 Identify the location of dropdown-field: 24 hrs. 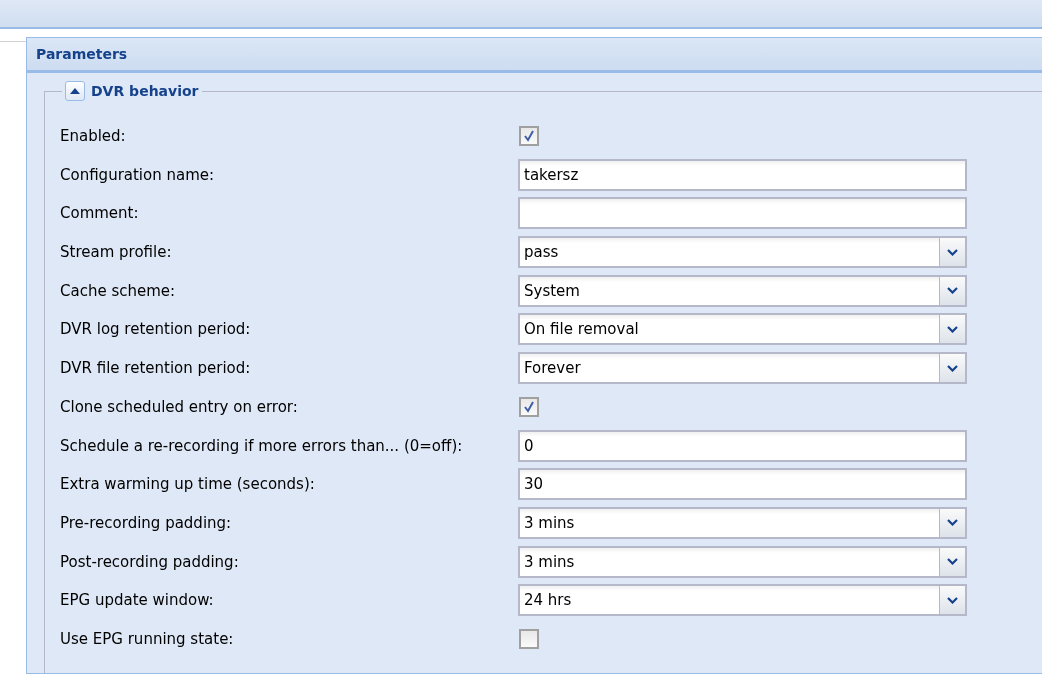
(742, 600).